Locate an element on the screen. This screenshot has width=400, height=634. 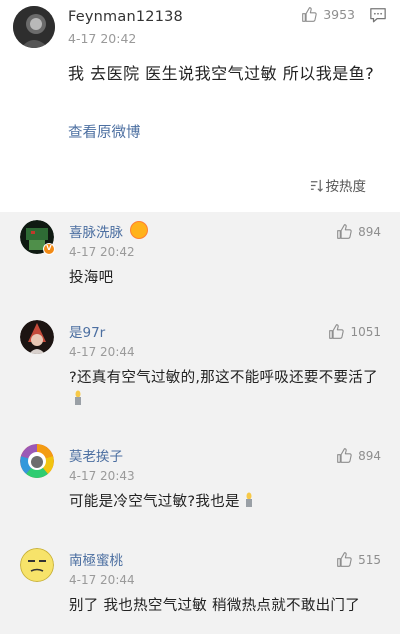
comment-text-content: 可能是冷空气过敏?我也是 is located at coordinates (154, 502).